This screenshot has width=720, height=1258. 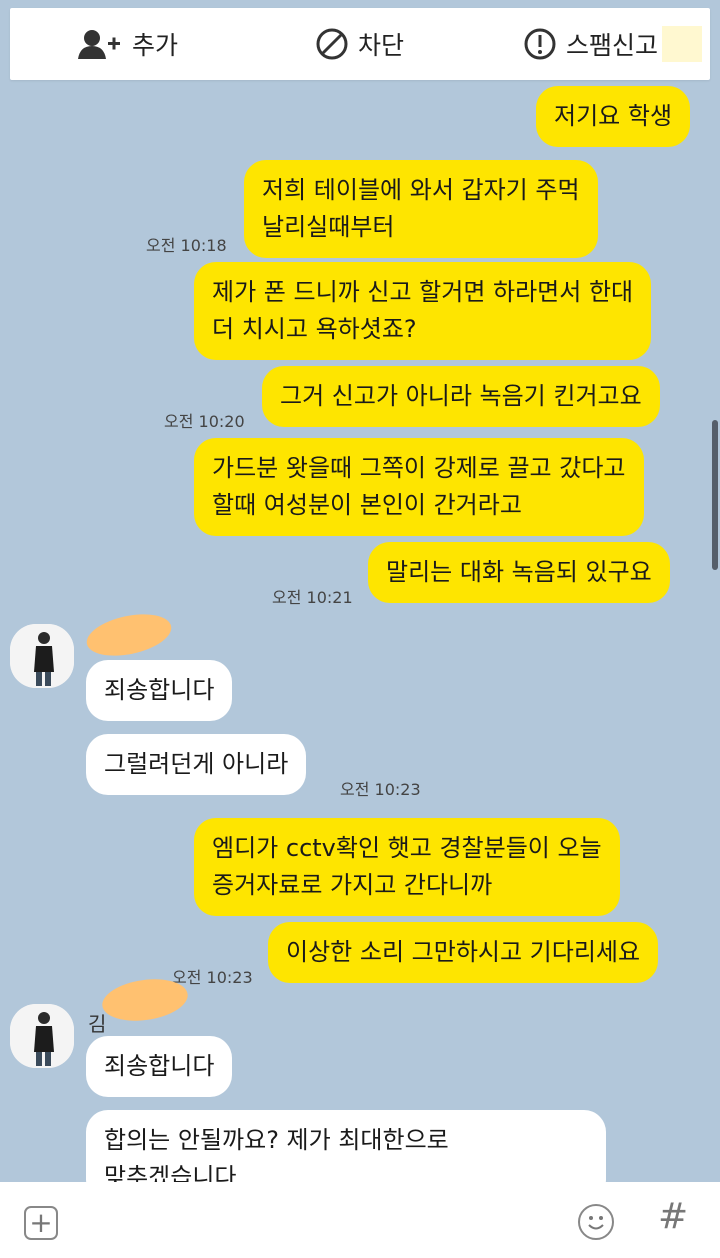 I want to click on my-message: 이상한 소리 그만하시고 기다리세요, so click(x=463, y=952).